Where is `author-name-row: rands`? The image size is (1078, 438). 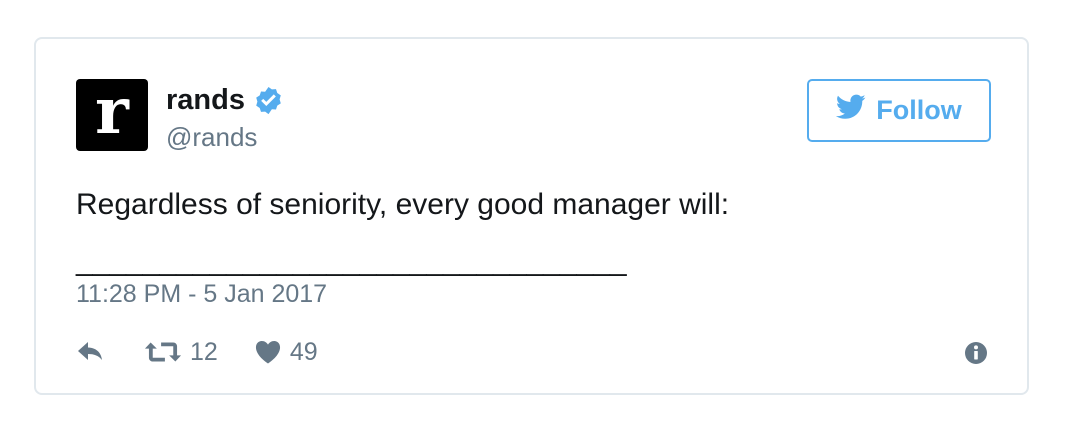 author-name-row: rands is located at coordinates (225, 100).